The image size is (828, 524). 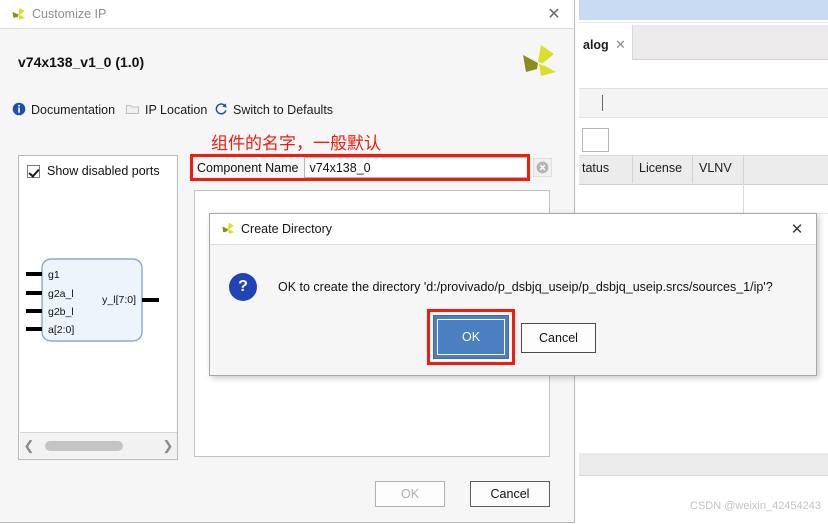 What do you see at coordinates (73, 110) in the screenshot?
I see `documentation-label: Documentation` at bounding box center [73, 110].